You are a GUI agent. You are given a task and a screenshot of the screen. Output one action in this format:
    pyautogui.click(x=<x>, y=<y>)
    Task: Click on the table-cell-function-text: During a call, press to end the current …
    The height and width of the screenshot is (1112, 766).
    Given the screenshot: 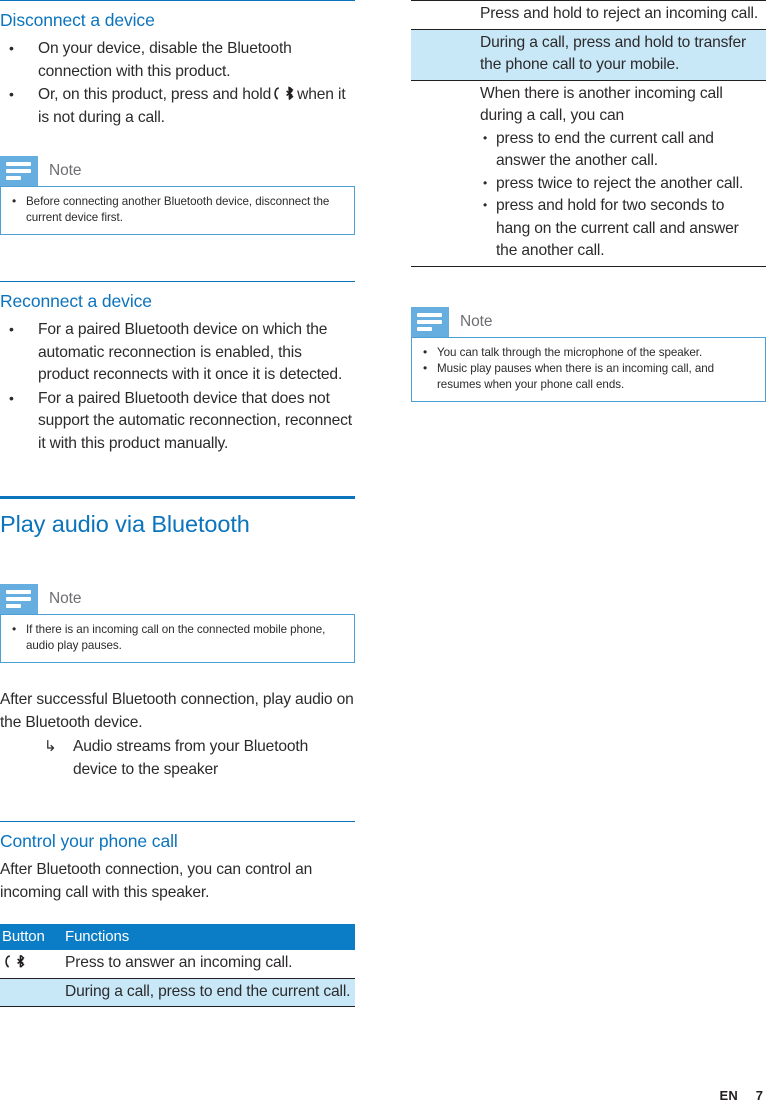 What is the action you would take?
    pyautogui.click(x=208, y=993)
    